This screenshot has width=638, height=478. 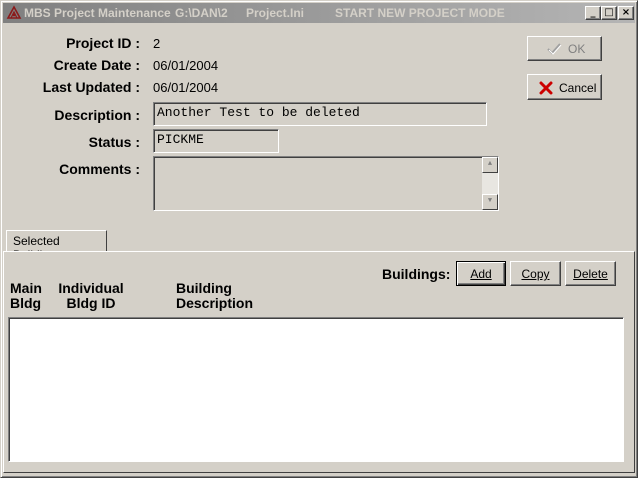 What do you see at coordinates (275, 13) in the screenshot?
I see `title-ini-file: Project.Ini` at bounding box center [275, 13].